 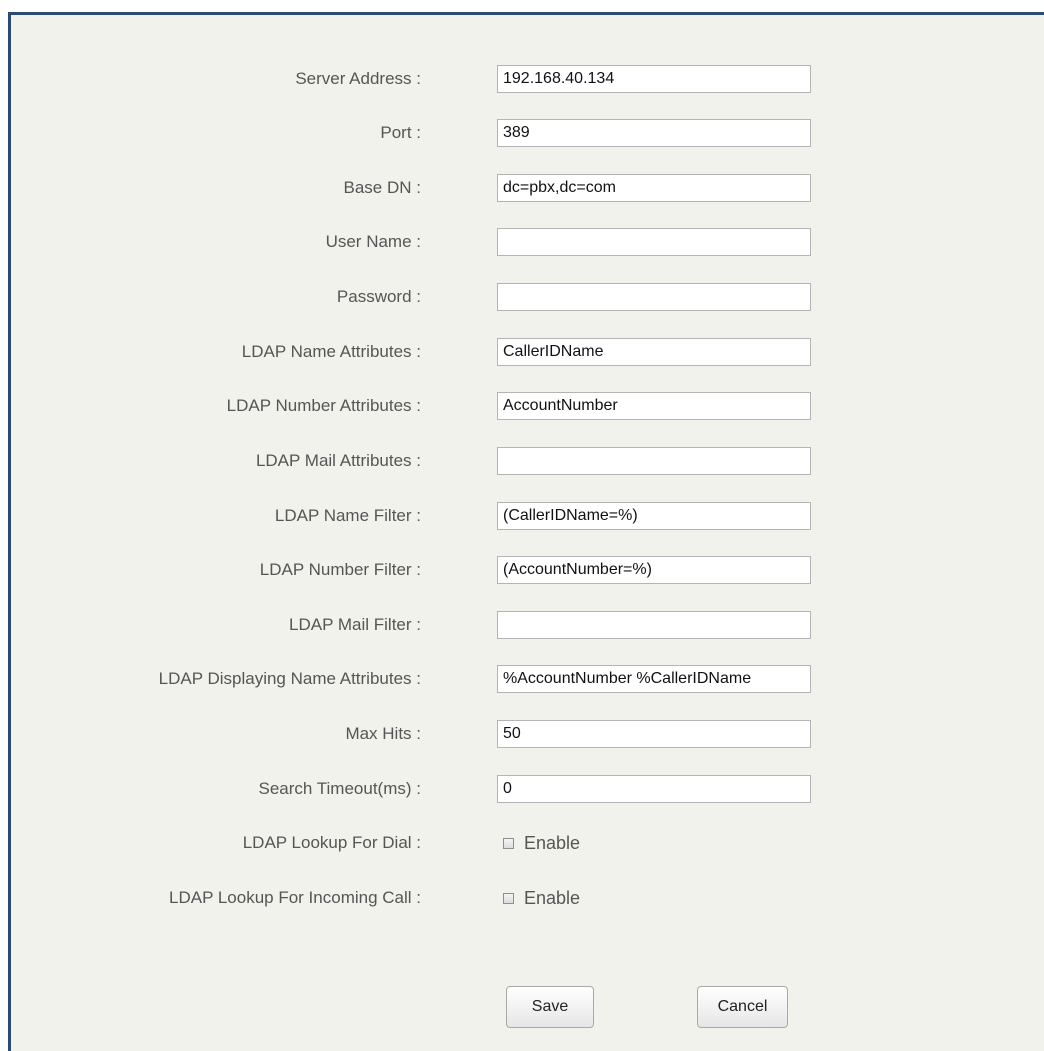 What do you see at coordinates (382, 187) in the screenshot?
I see `base-dn-label: Base DN :` at bounding box center [382, 187].